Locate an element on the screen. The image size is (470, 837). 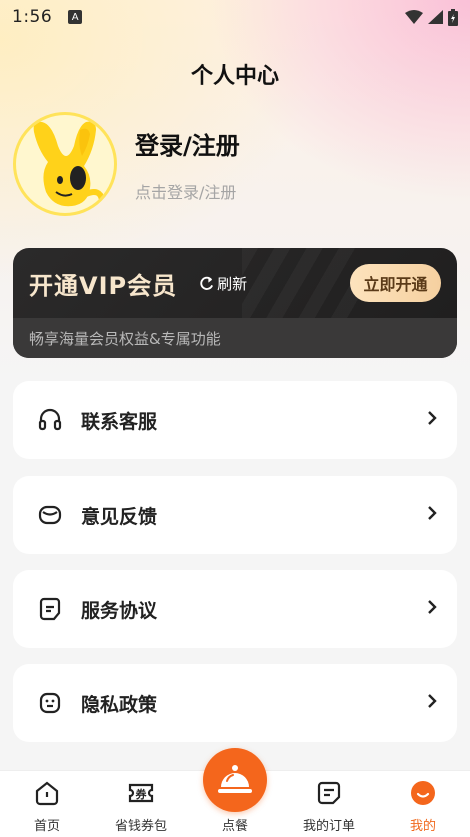
wifi-icon is located at coordinates (414, 17).